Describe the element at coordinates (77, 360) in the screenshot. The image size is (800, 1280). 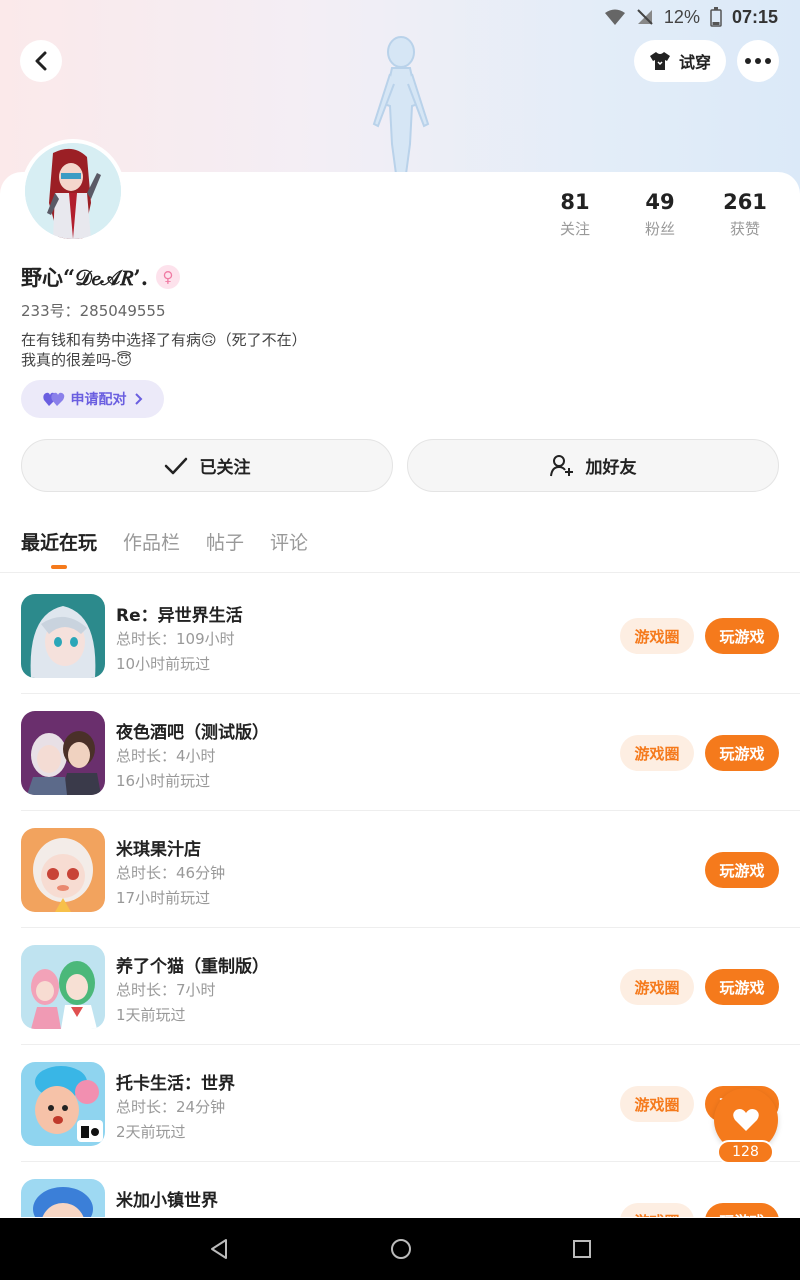
I see `bio-line-2: 我真的很差吗-😇` at that location.